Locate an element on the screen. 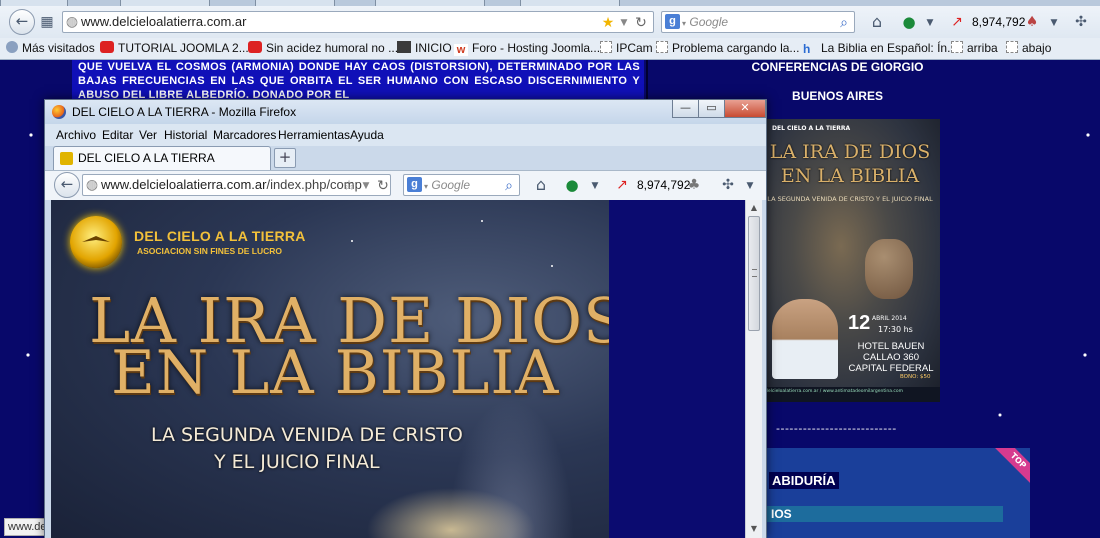 Image resolution: width=1100 pixels, height=538 pixels. menu-ayuda: Ayuda is located at coordinates (367, 135).